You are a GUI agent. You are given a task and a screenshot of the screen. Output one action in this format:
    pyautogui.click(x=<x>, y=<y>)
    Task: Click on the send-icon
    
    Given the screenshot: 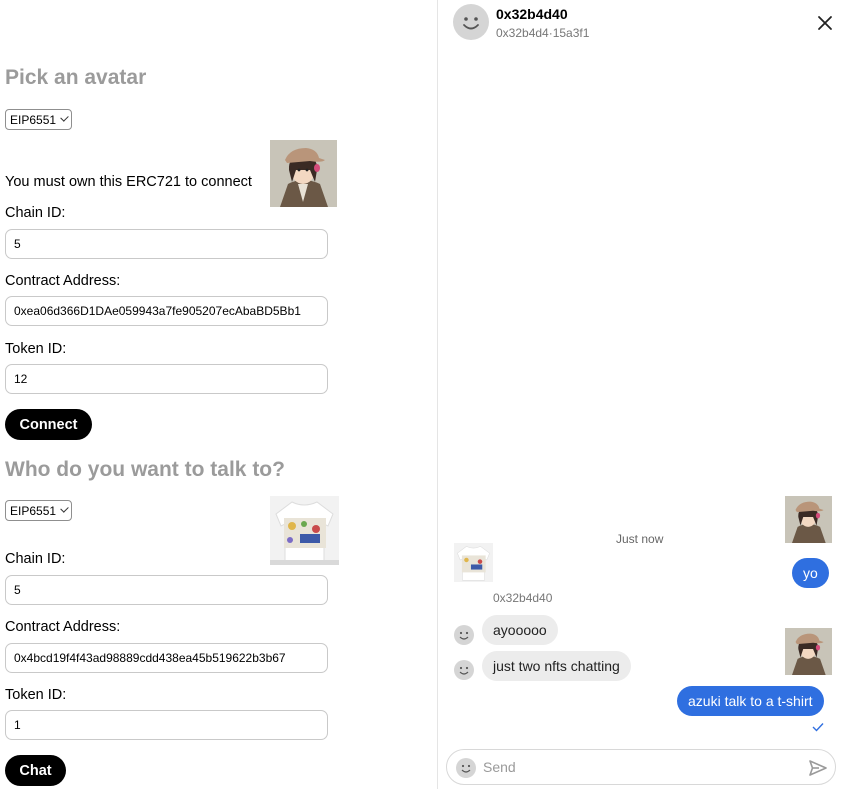 What is the action you would take?
    pyautogui.click(x=818, y=768)
    